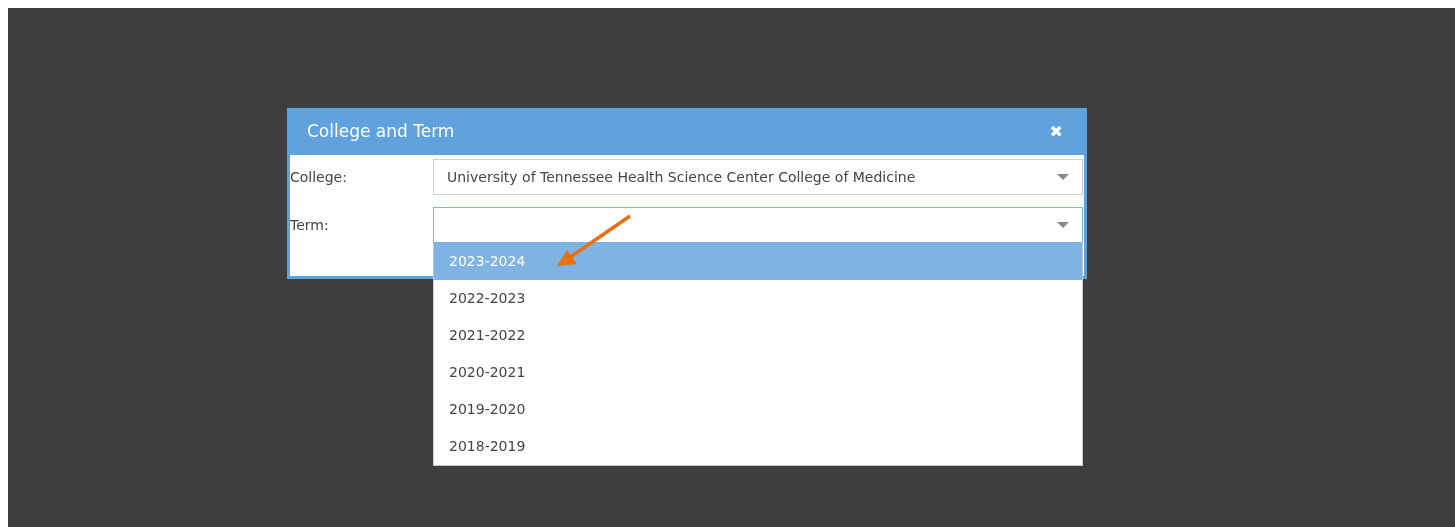  Describe the element at coordinates (381, 131) in the screenshot. I see `dialog-title: College and Term` at that location.